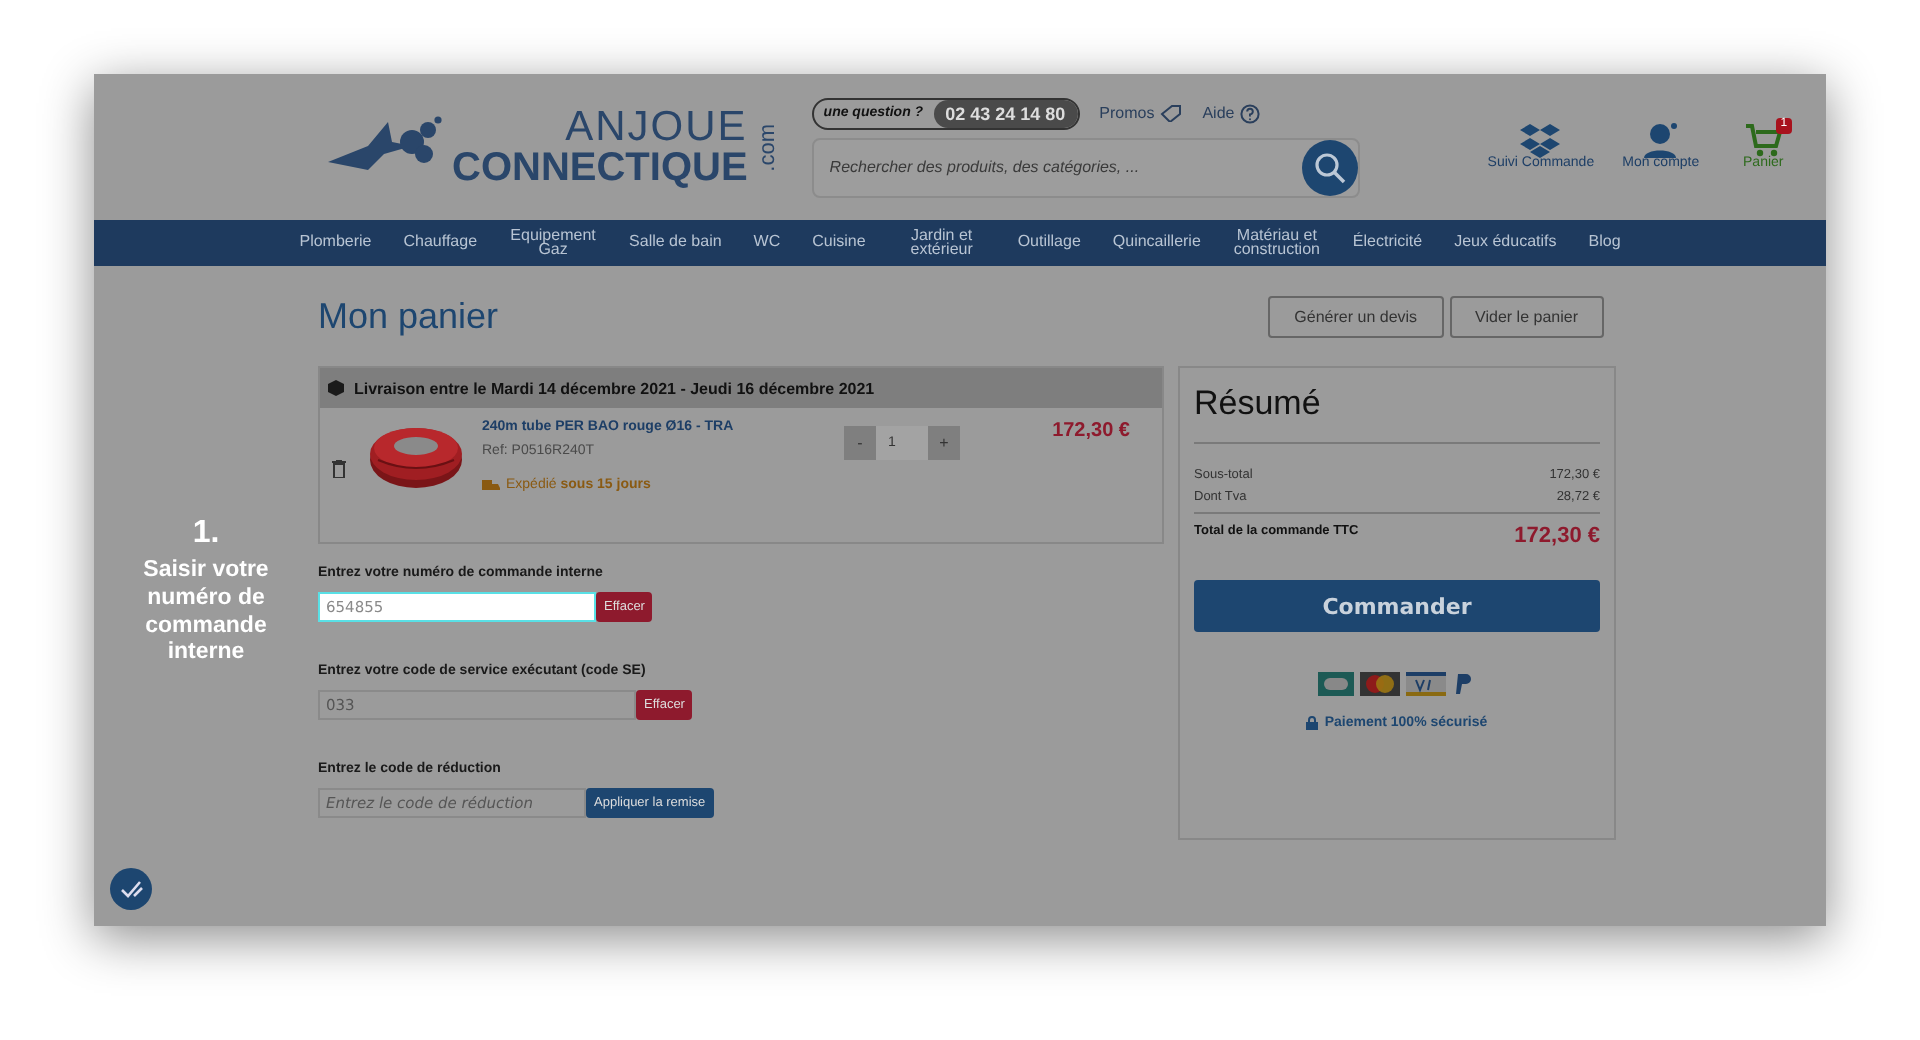 The height and width of the screenshot is (1040, 1920). Describe the element at coordinates (614, 388) in the screenshot. I see `delivery-text: Livraison entre le Mardi 14 décembre 2021 - Jeudi 16 décembre 2021` at that location.